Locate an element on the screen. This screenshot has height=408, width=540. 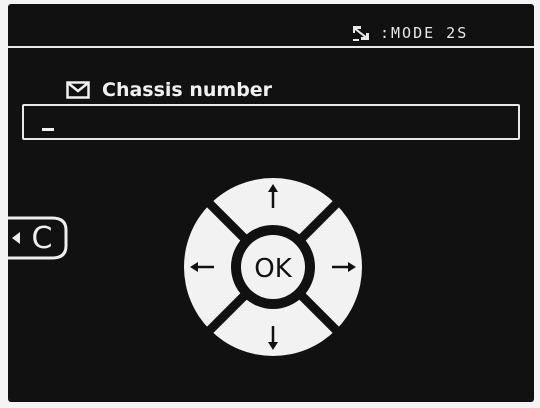
back-button-label: C is located at coordinates (42, 238).